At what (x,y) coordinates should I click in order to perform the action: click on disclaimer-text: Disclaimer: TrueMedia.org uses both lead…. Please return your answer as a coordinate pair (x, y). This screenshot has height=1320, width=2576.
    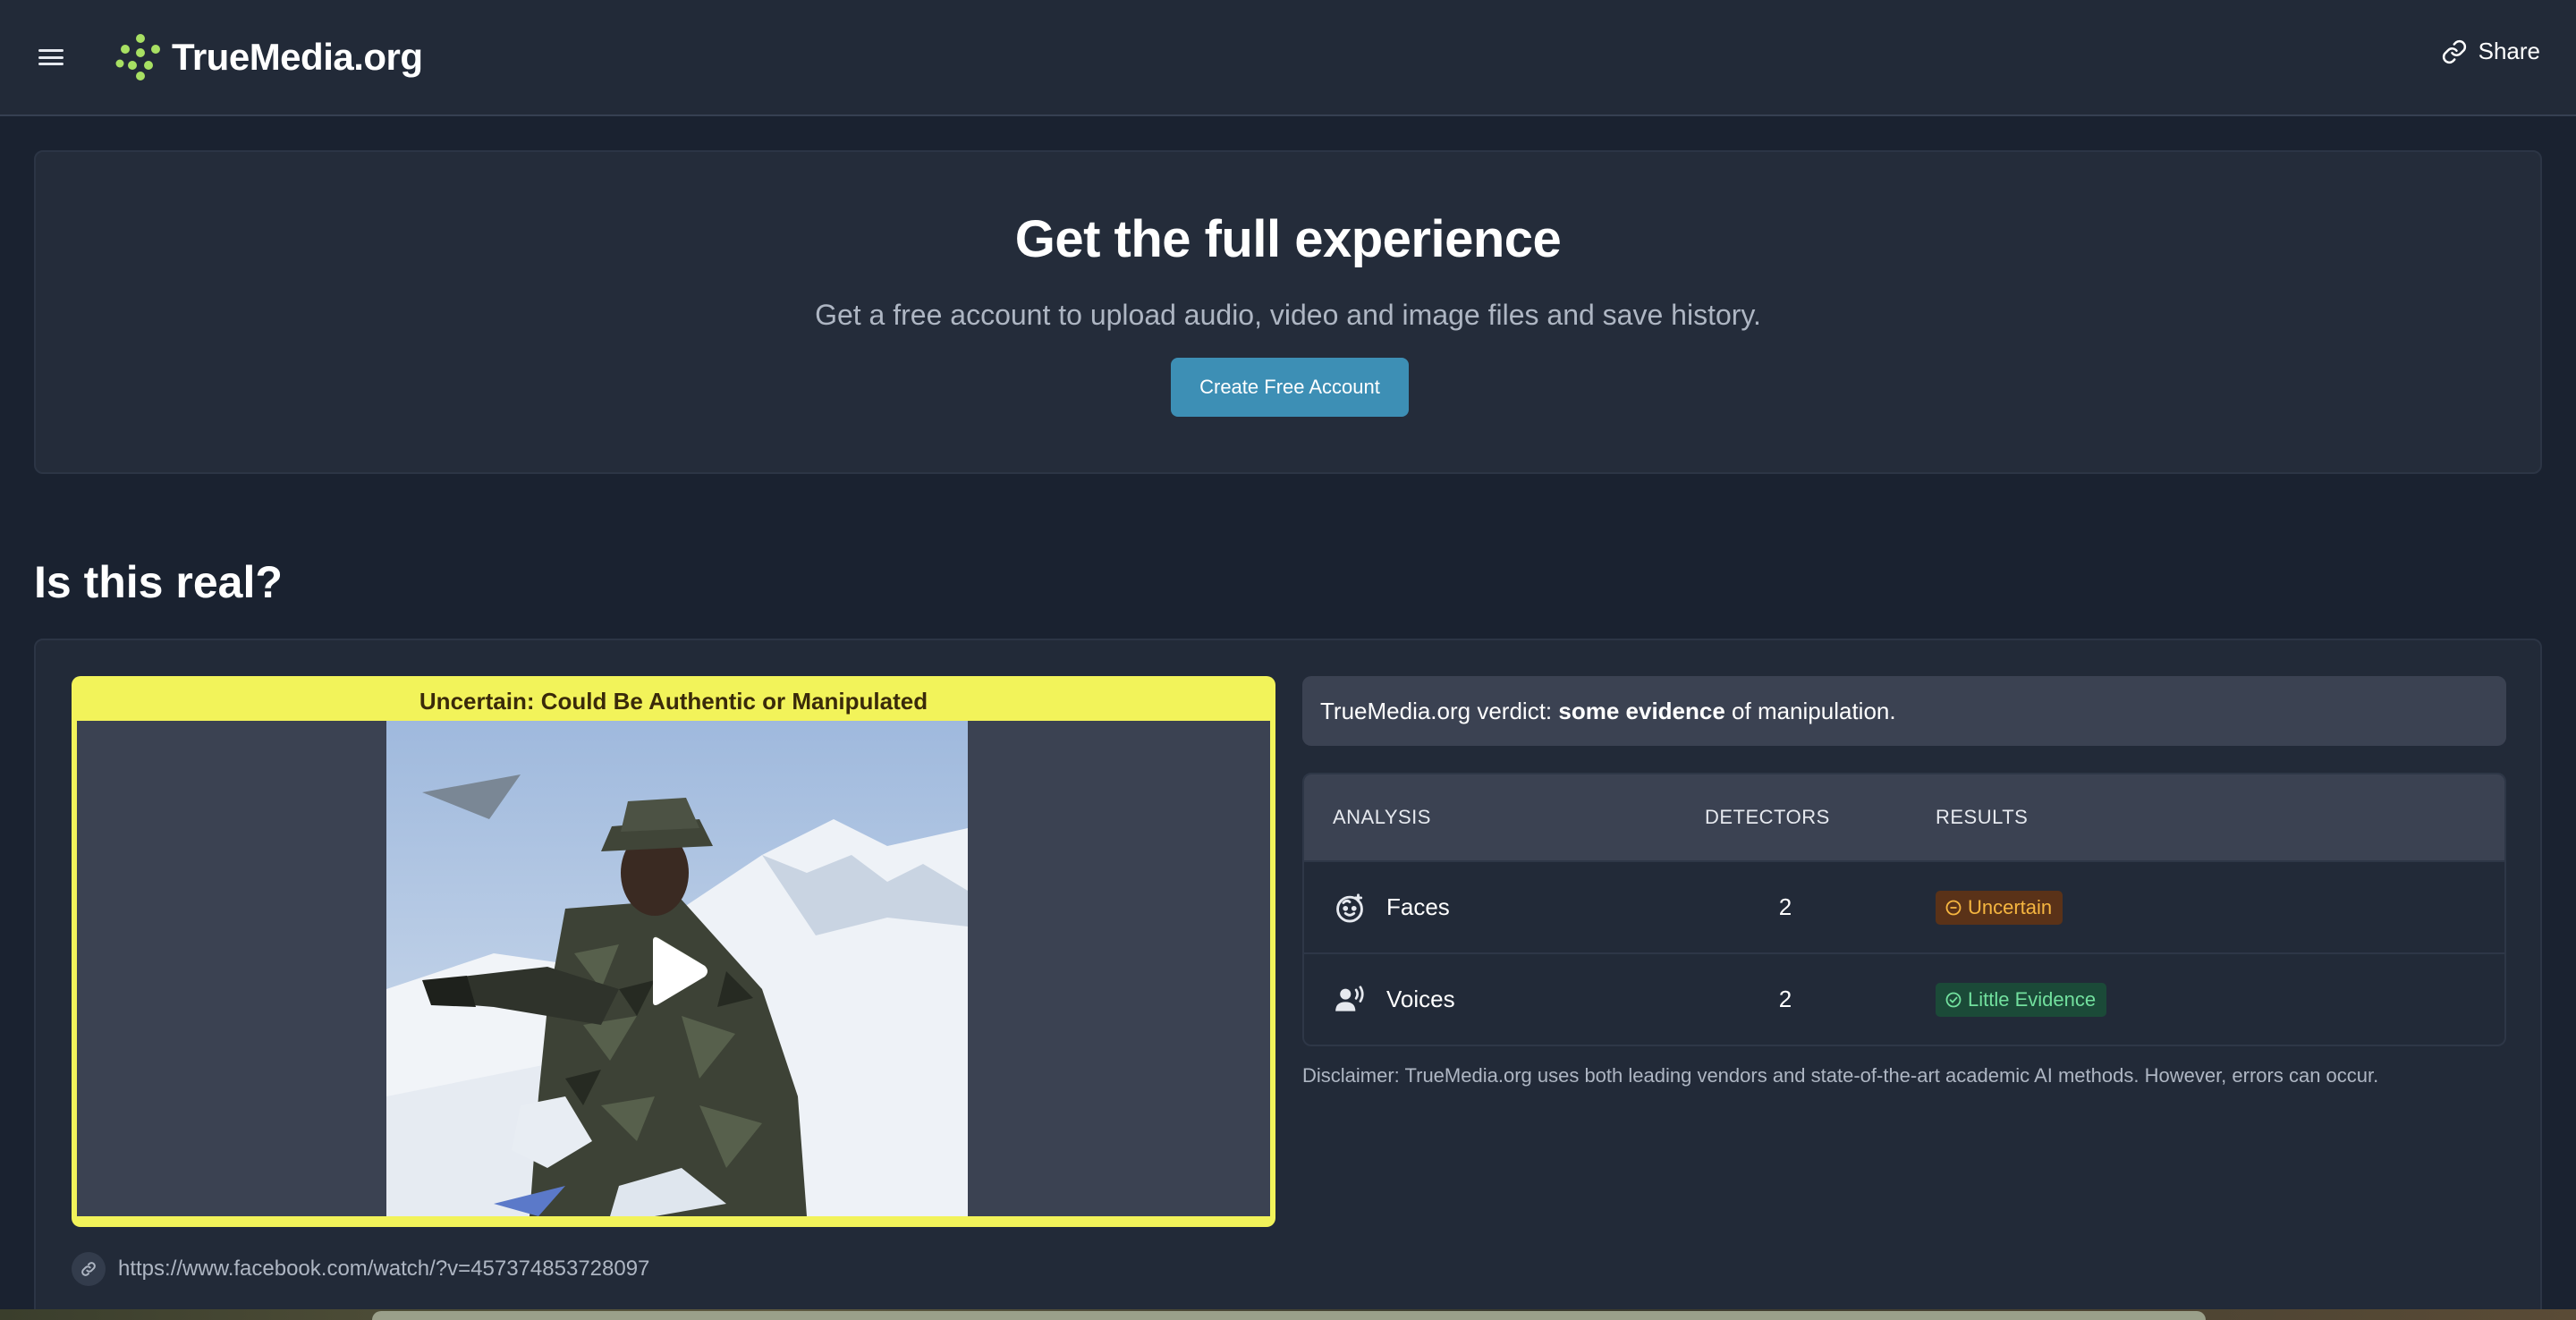
    Looking at the image, I should click on (1840, 1075).